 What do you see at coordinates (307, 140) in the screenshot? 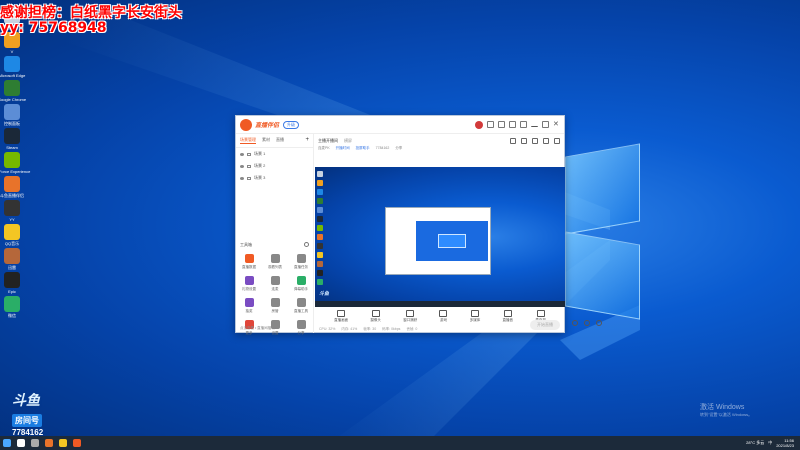
I see `add-scene-button: +` at bounding box center [307, 140].